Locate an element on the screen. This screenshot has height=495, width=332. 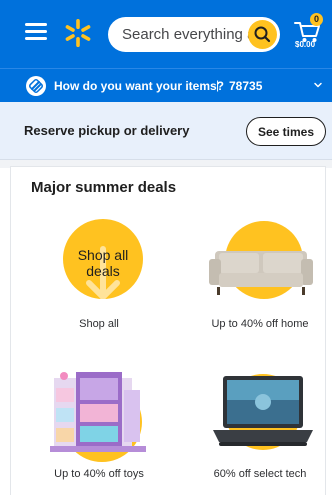
deal-tile-shop-all: Shop all deals Shop all is located at coordinates (99, 287).